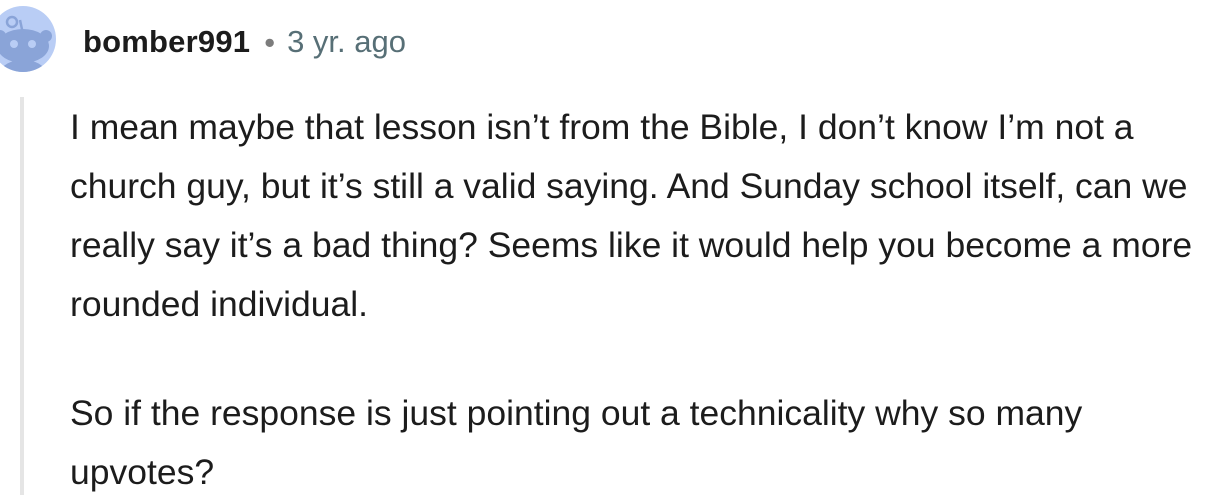 This screenshot has width=1226, height=502. Describe the element at coordinates (166, 42) in the screenshot. I see `username-link: bomber991` at that location.